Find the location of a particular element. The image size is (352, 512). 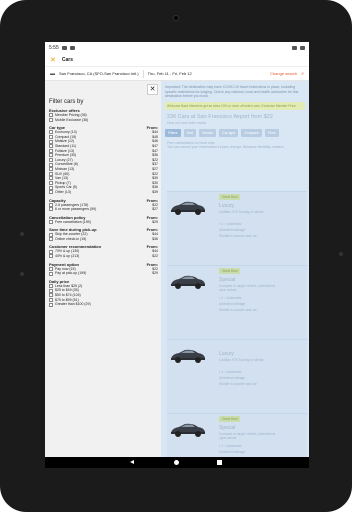

divider is located at coordinates (143, 73).